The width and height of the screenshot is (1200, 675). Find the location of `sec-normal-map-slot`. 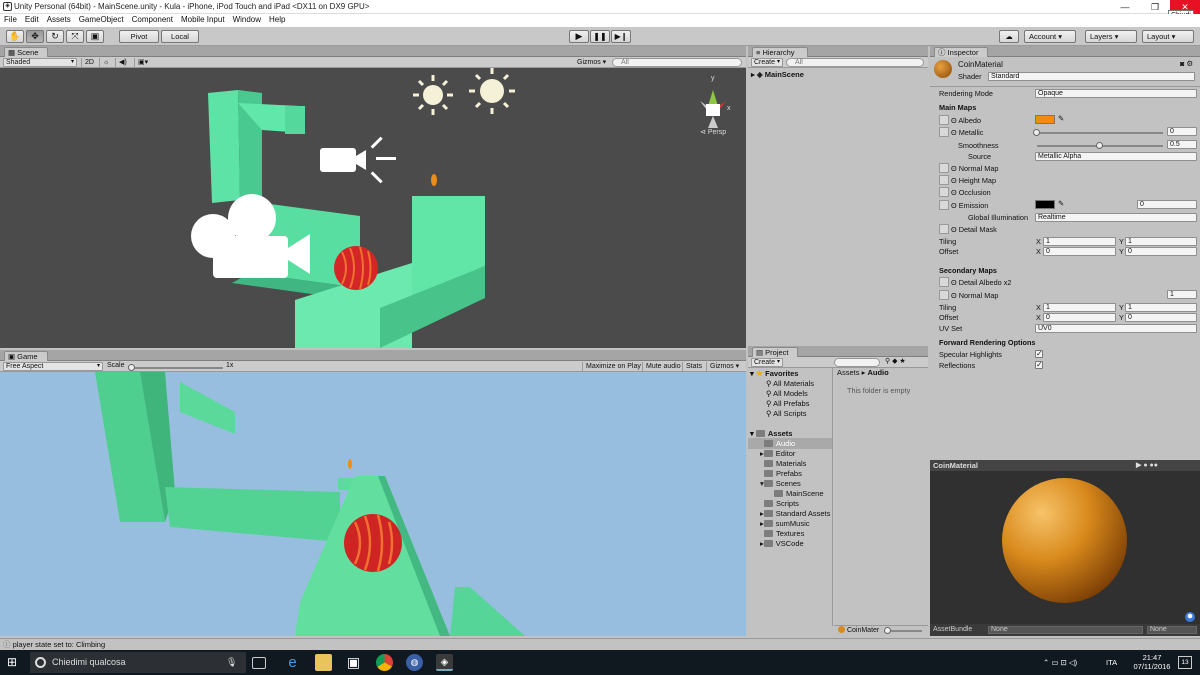

sec-normal-map-slot is located at coordinates (944, 295).